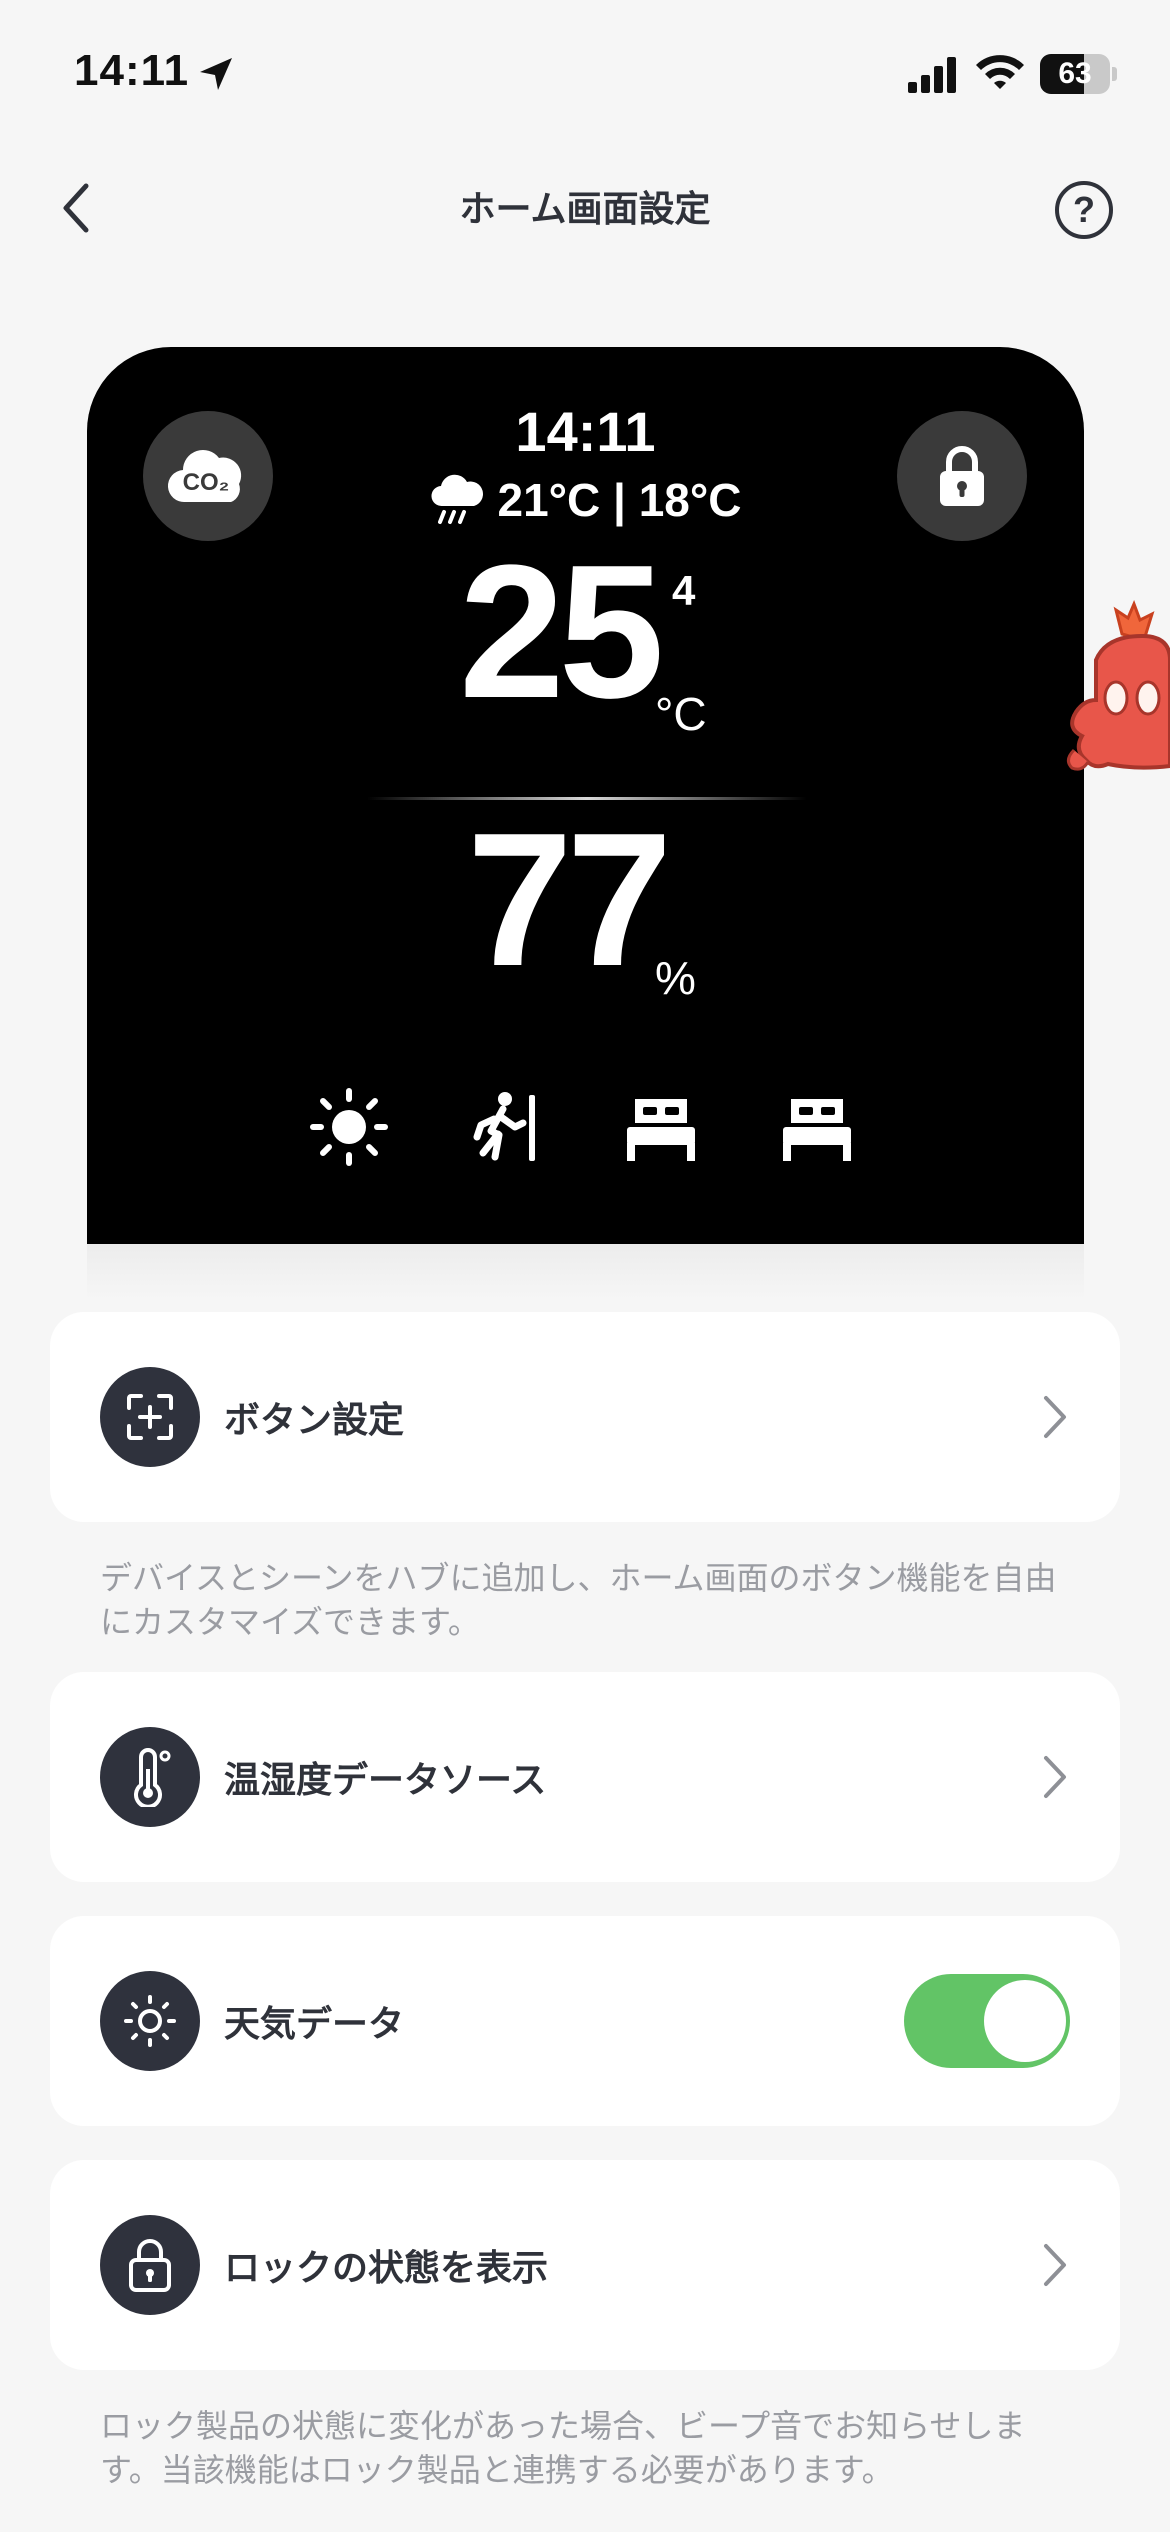 The image size is (1170, 2532). I want to click on lock-icon, so click(962, 476).